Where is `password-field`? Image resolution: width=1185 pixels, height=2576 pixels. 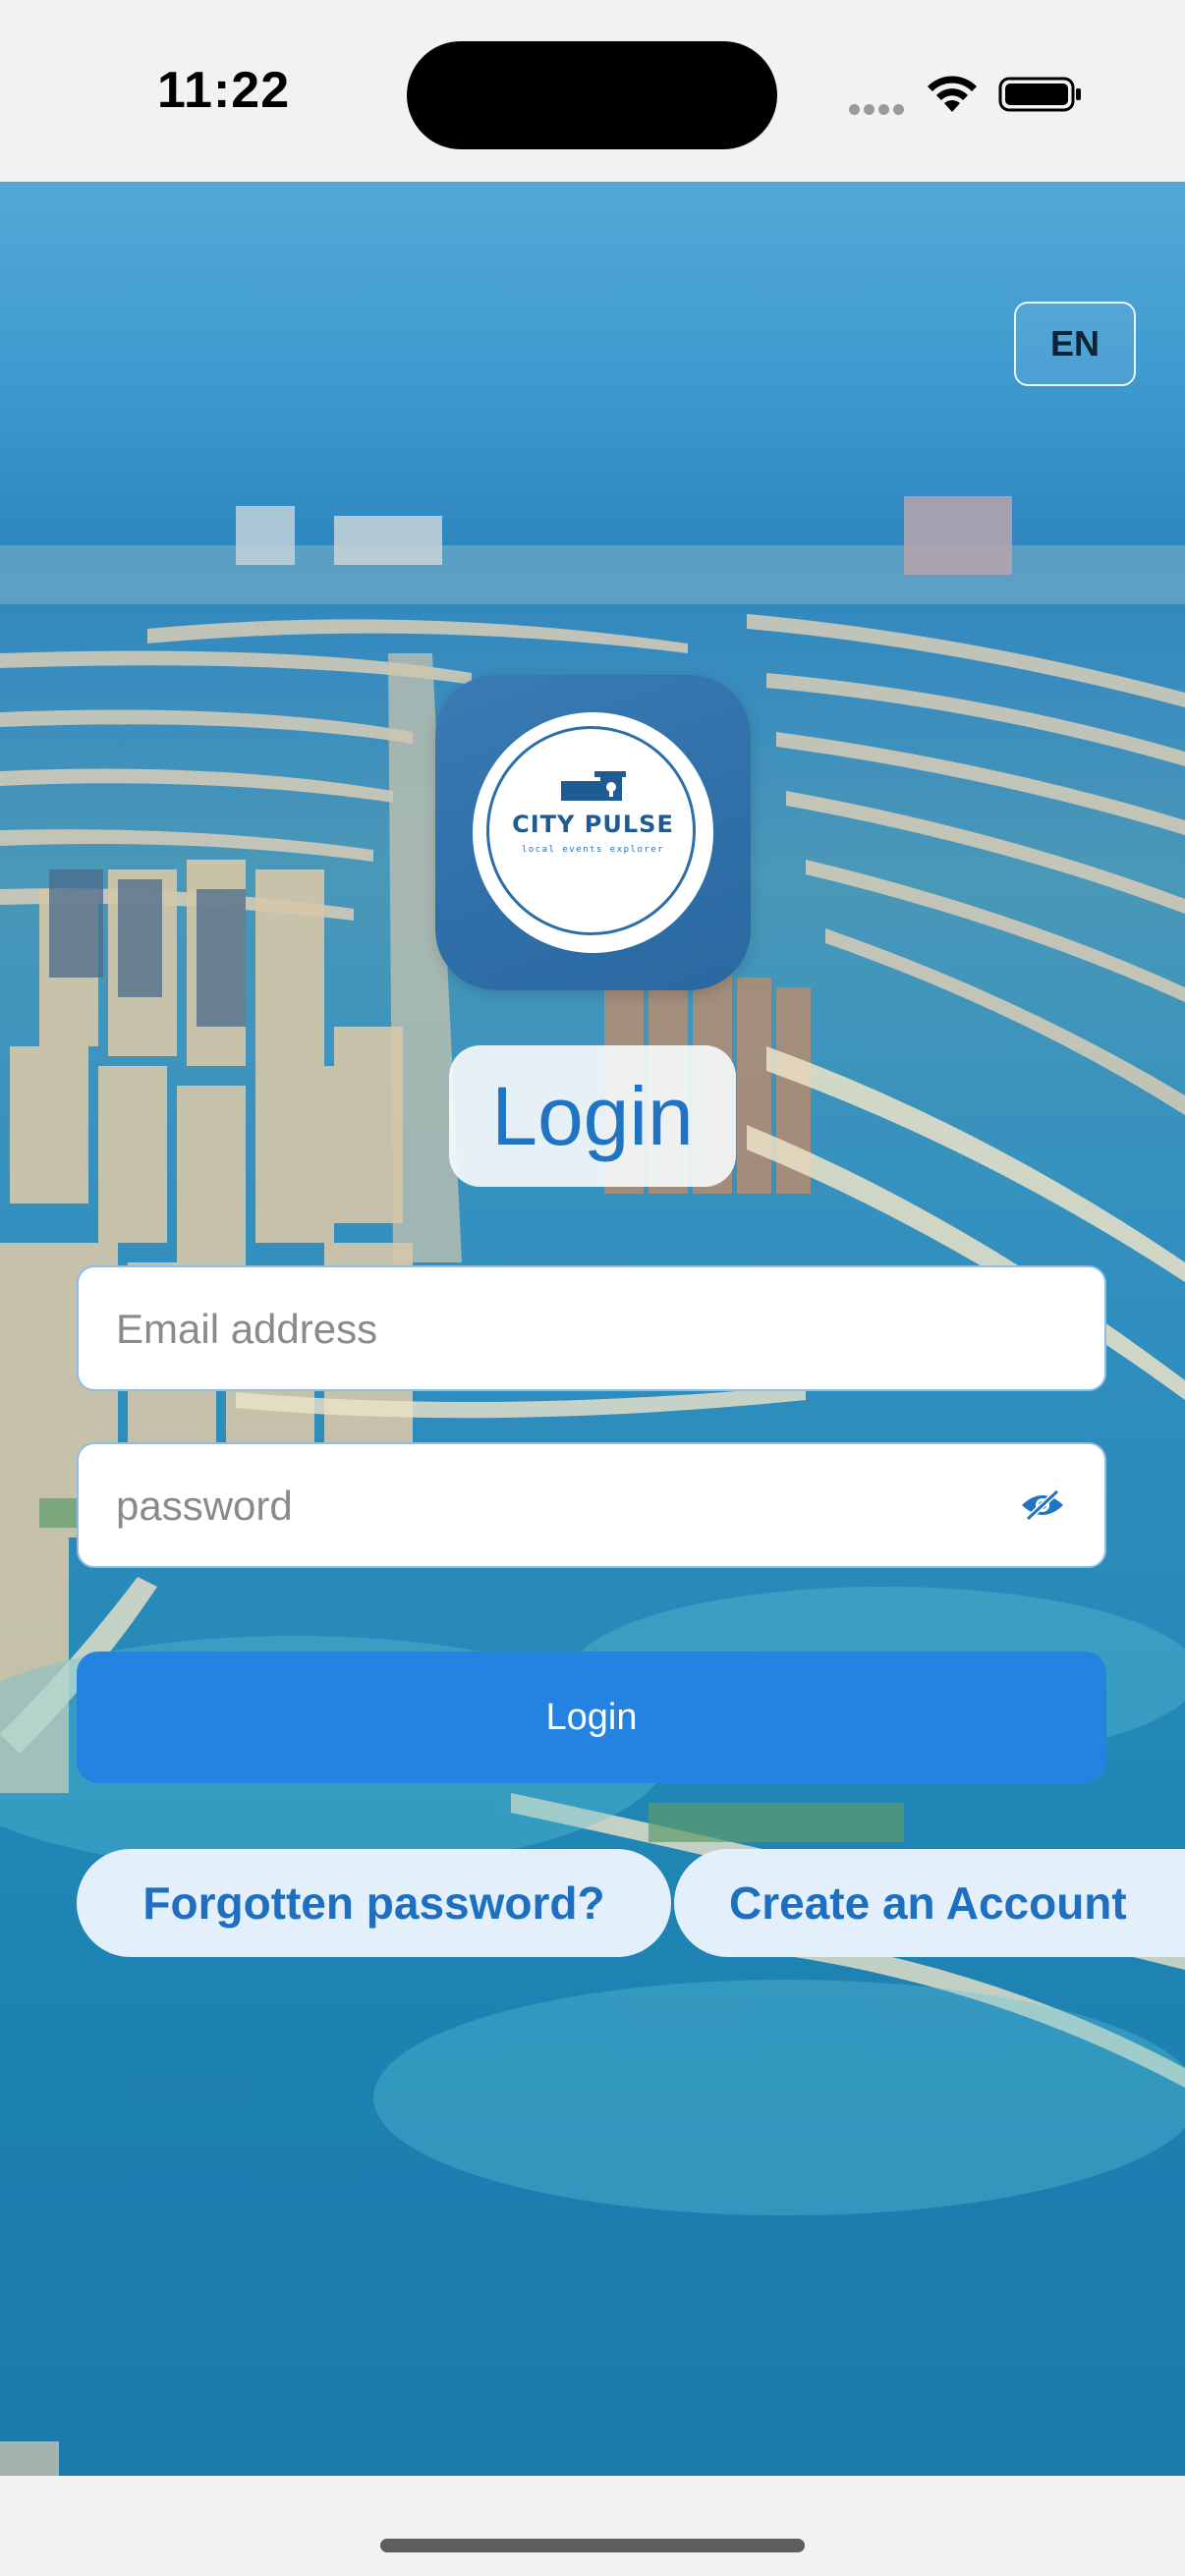 password-field is located at coordinates (592, 1505).